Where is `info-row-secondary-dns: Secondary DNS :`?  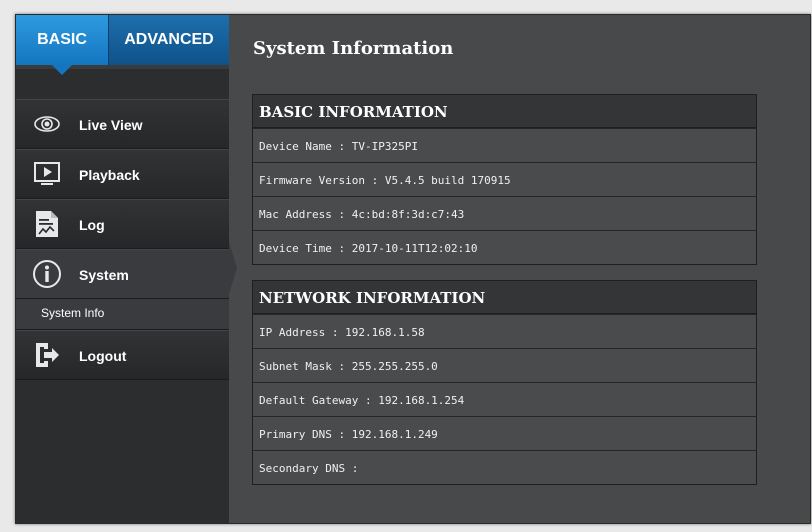
info-row-secondary-dns: Secondary DNS : is located at coordinates (504, 467).